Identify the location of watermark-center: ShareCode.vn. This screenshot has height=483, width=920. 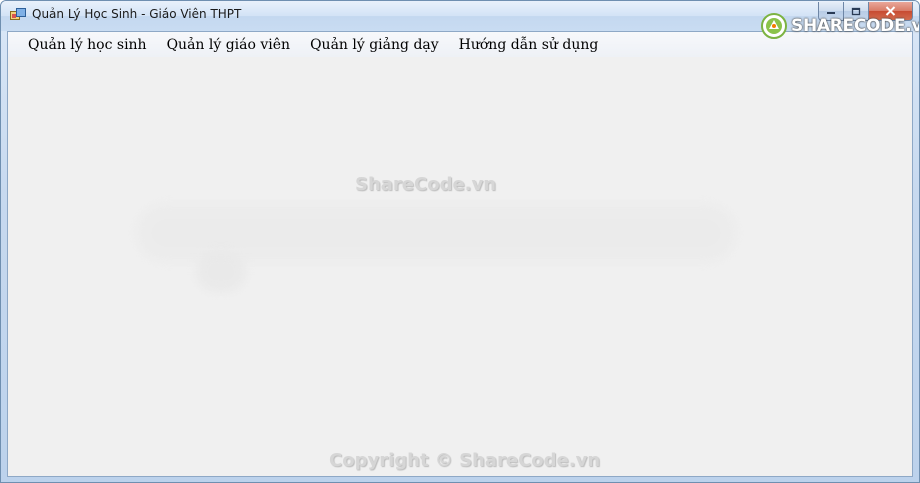
(426, 184).